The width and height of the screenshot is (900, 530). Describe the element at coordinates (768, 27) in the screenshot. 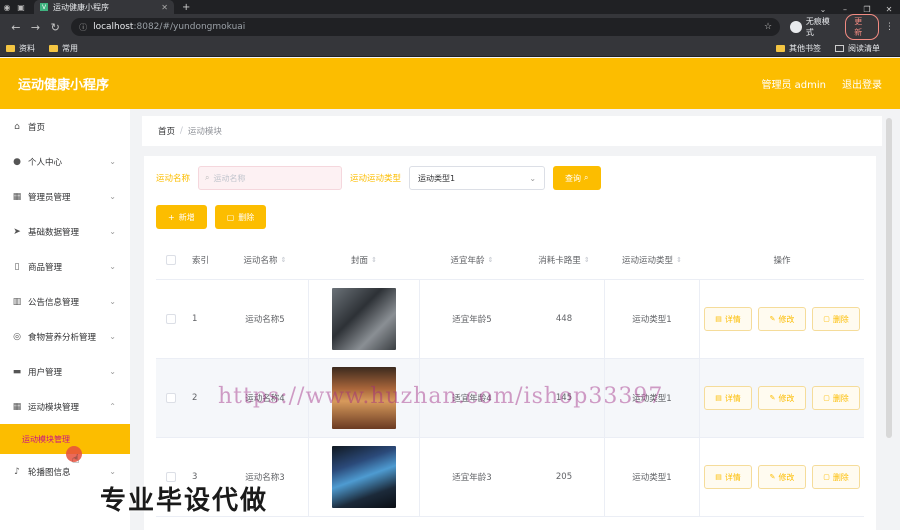

I see `bookmark-star-icon: ☆` at that location.